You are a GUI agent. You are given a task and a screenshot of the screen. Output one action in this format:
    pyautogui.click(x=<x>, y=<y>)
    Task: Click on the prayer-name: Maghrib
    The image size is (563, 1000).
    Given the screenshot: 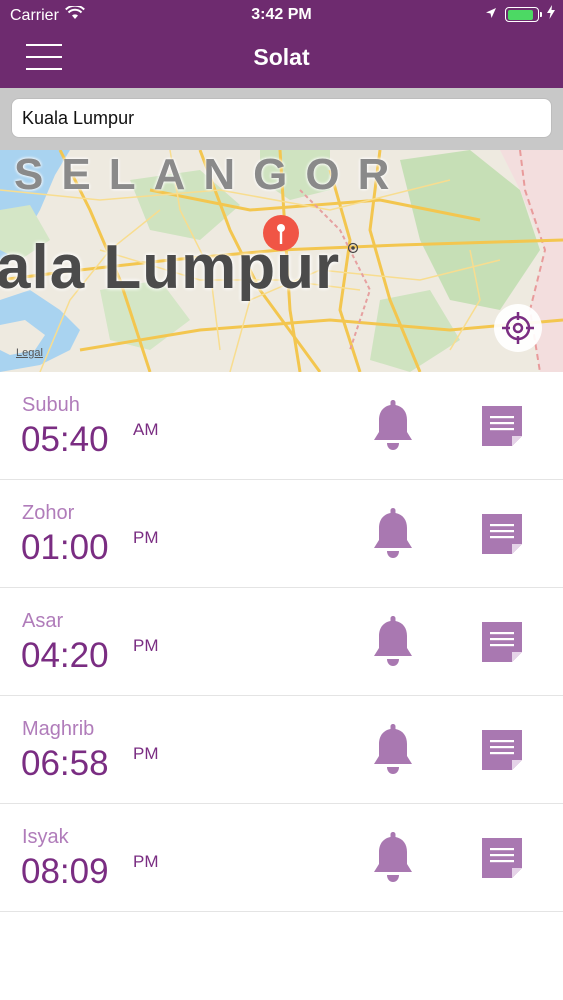 What is the action you would take?
    pyautogui.click(x=58, y=729)
    